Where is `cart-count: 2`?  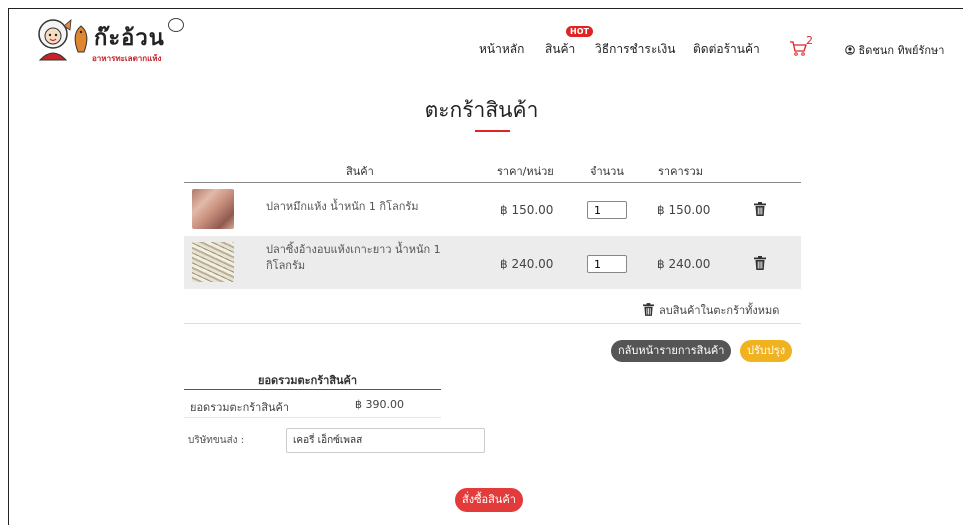
cart-count: 2 is located at coordinates (809, 40).